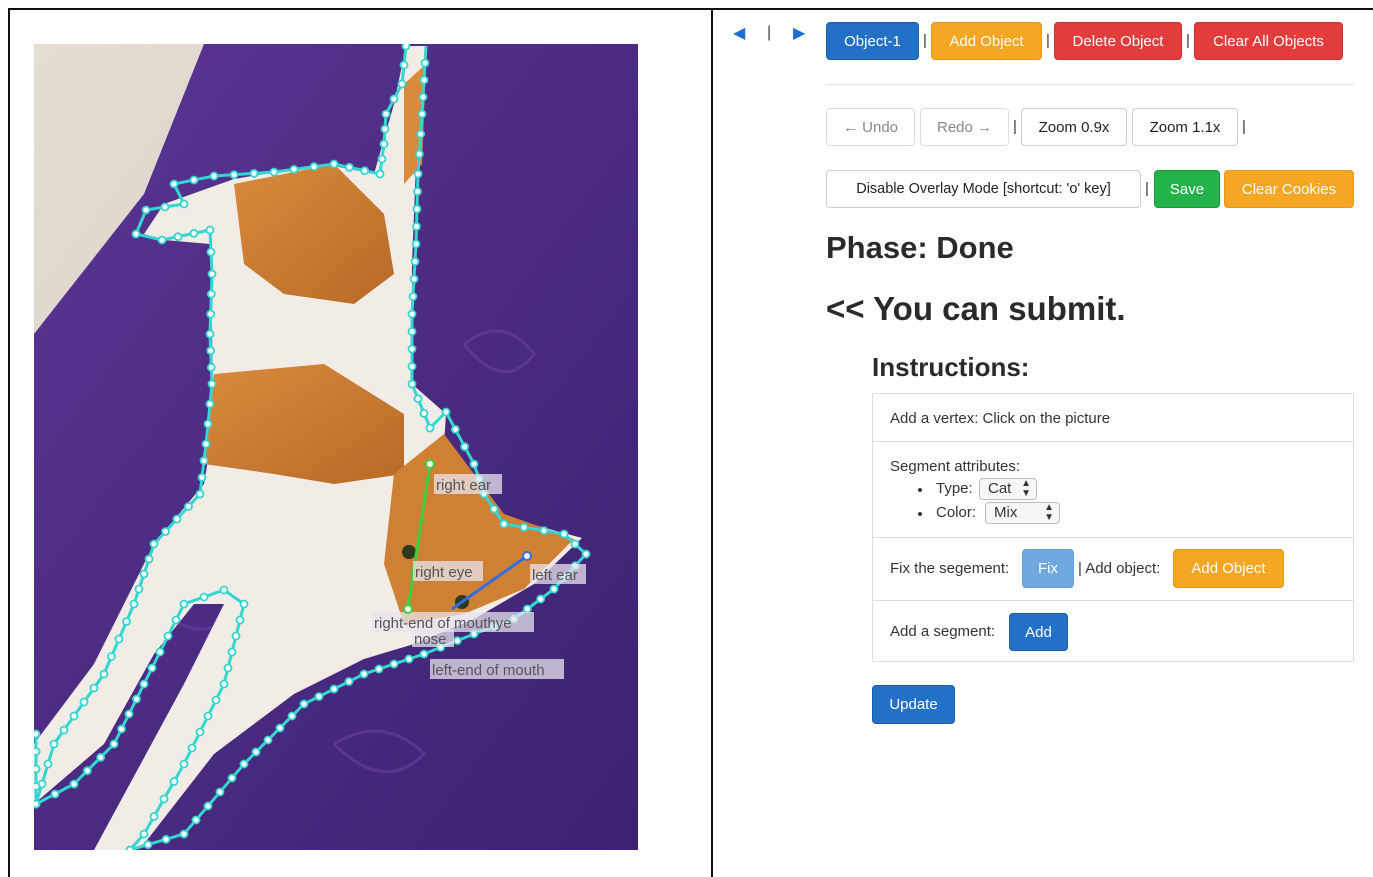 This screenshot has height=877, width=1373. I want to click on update-button: Update, so click(913, 704).